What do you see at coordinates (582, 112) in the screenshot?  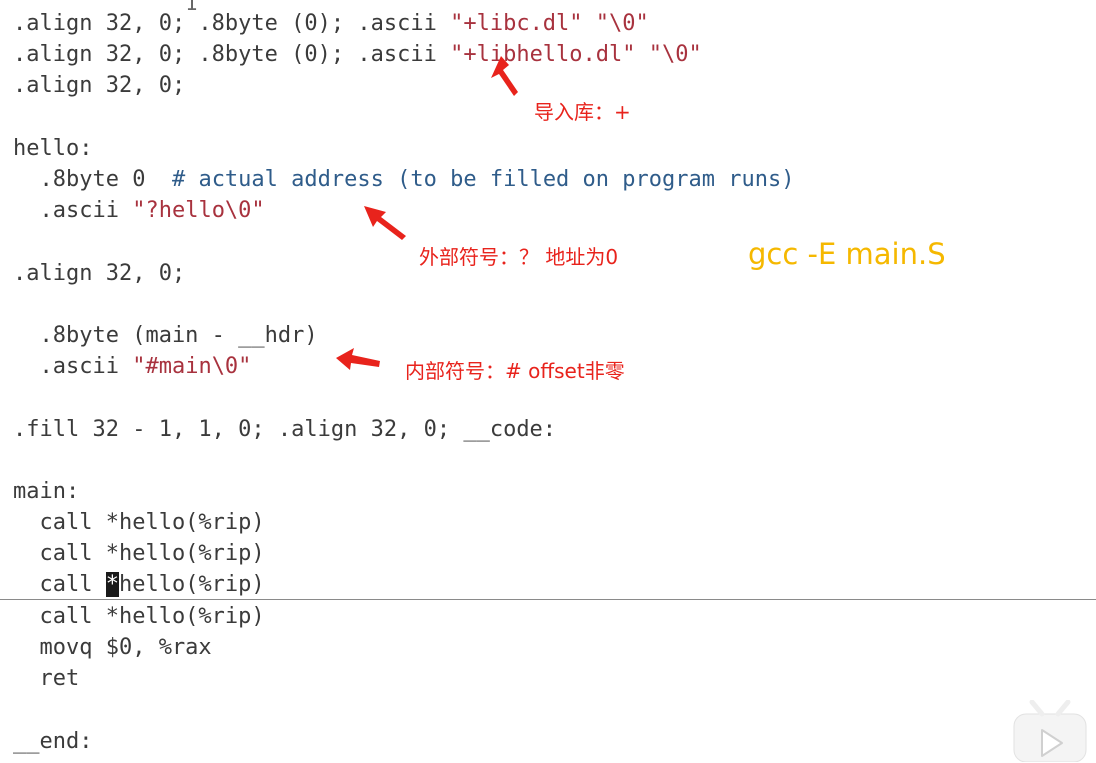 I see `annotation-import-lib: 导入库：+` at bounding box center [582, 112].